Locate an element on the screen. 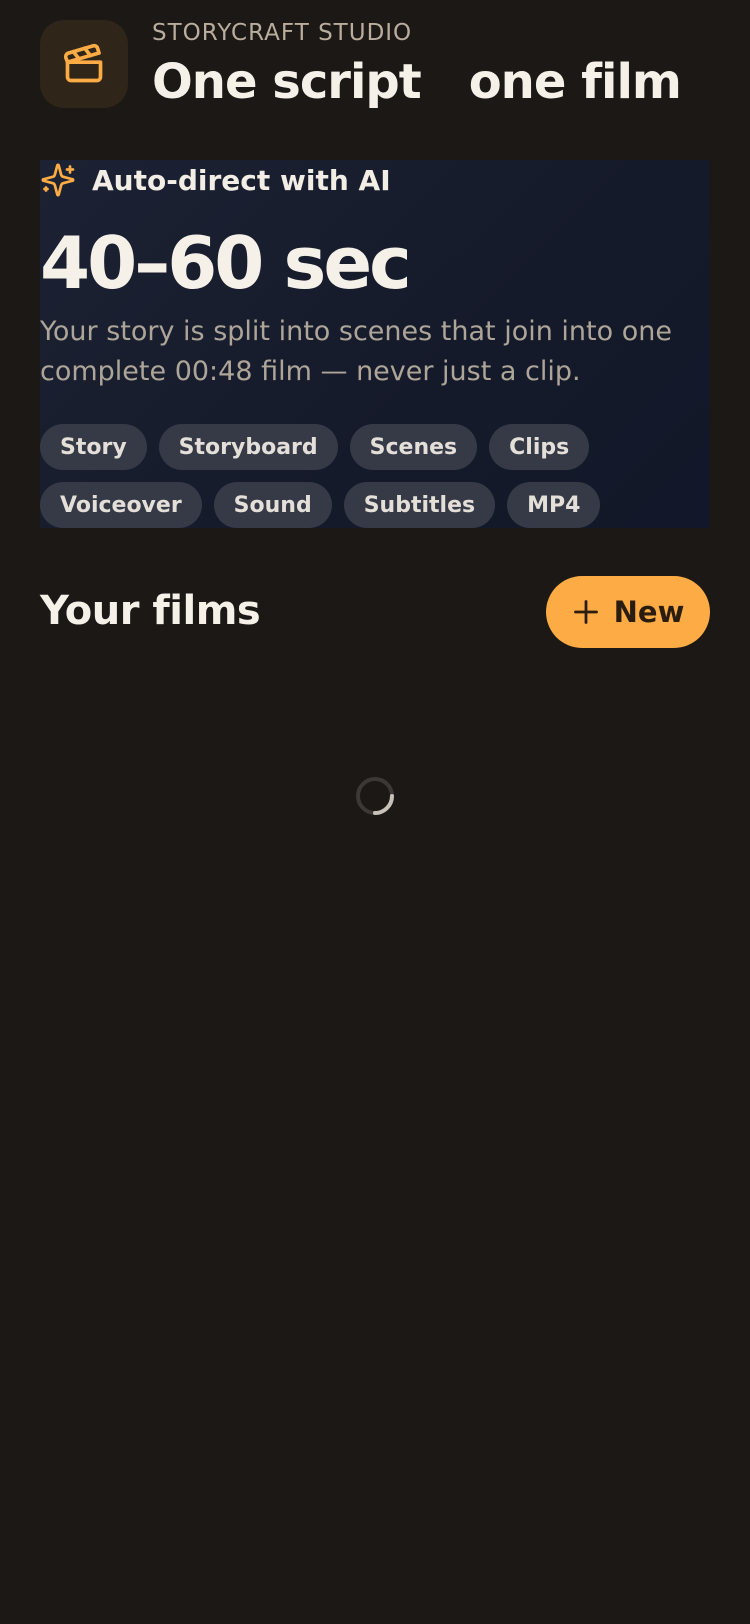  films-section-title: Your films is located at coordinates (150, 611).